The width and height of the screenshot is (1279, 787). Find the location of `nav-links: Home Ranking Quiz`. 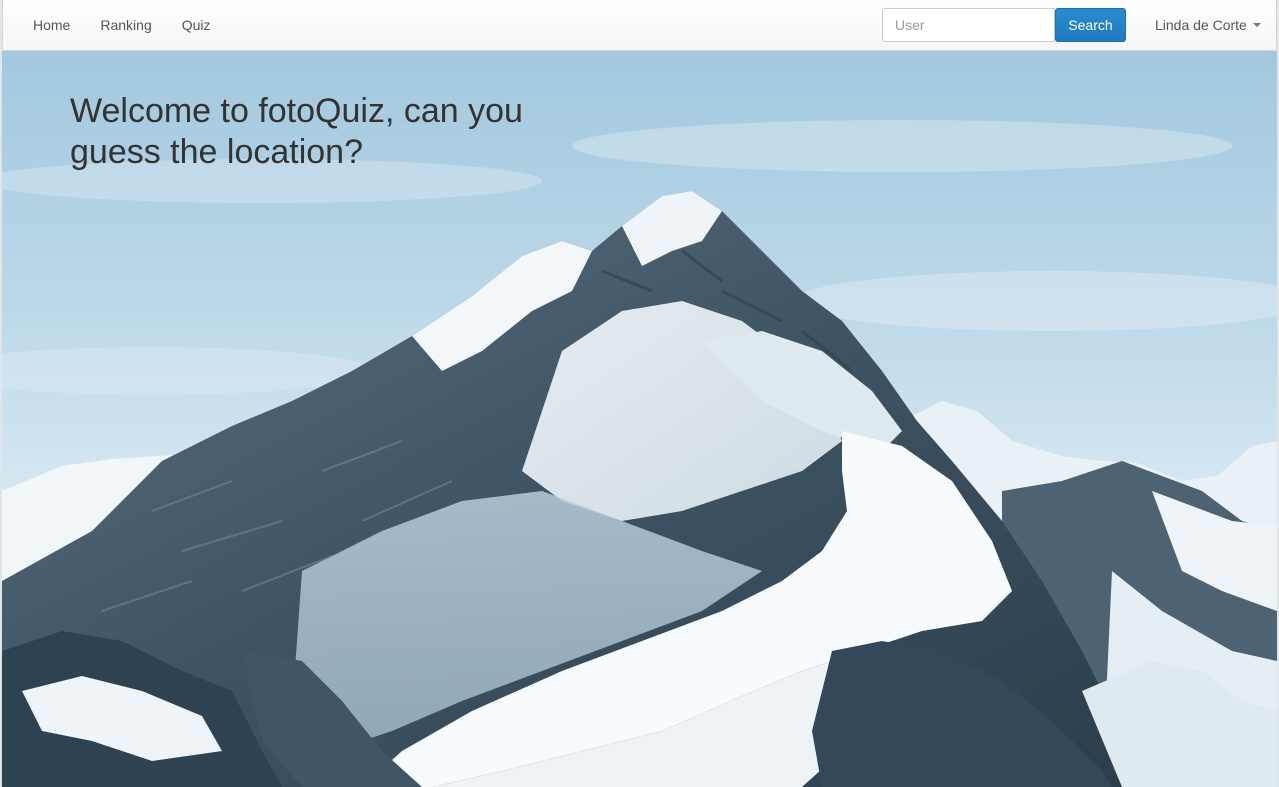

nav-links: Home Ranking Quiz is located at coordinates (114, 25).